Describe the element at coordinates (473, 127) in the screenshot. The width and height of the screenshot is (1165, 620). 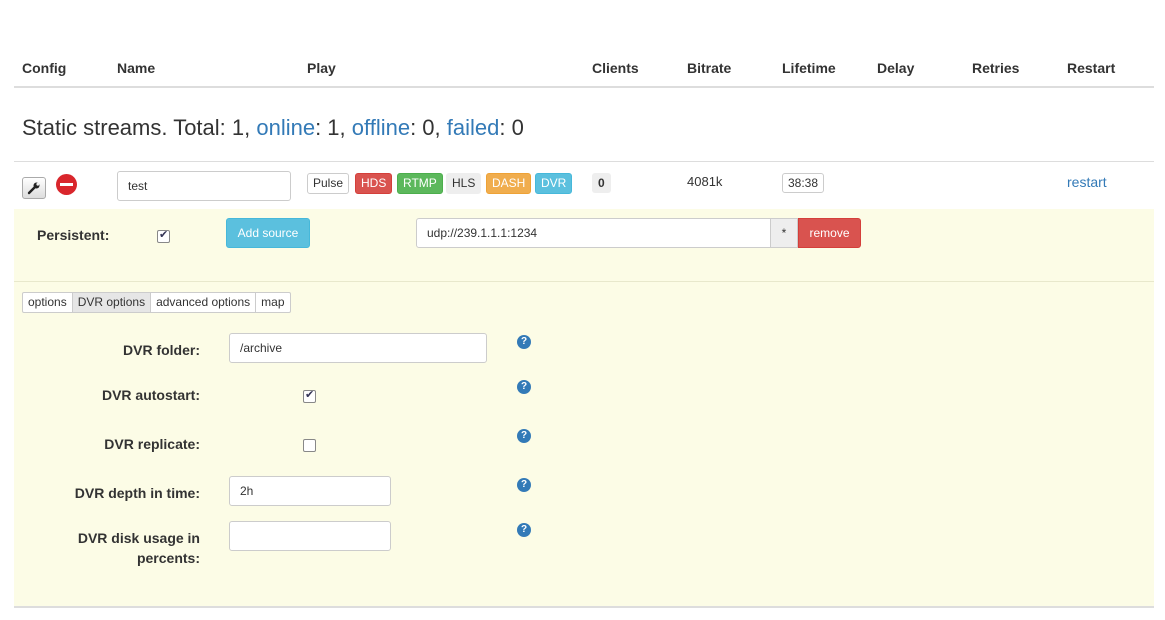
I see `failed-link: failed` at that location.